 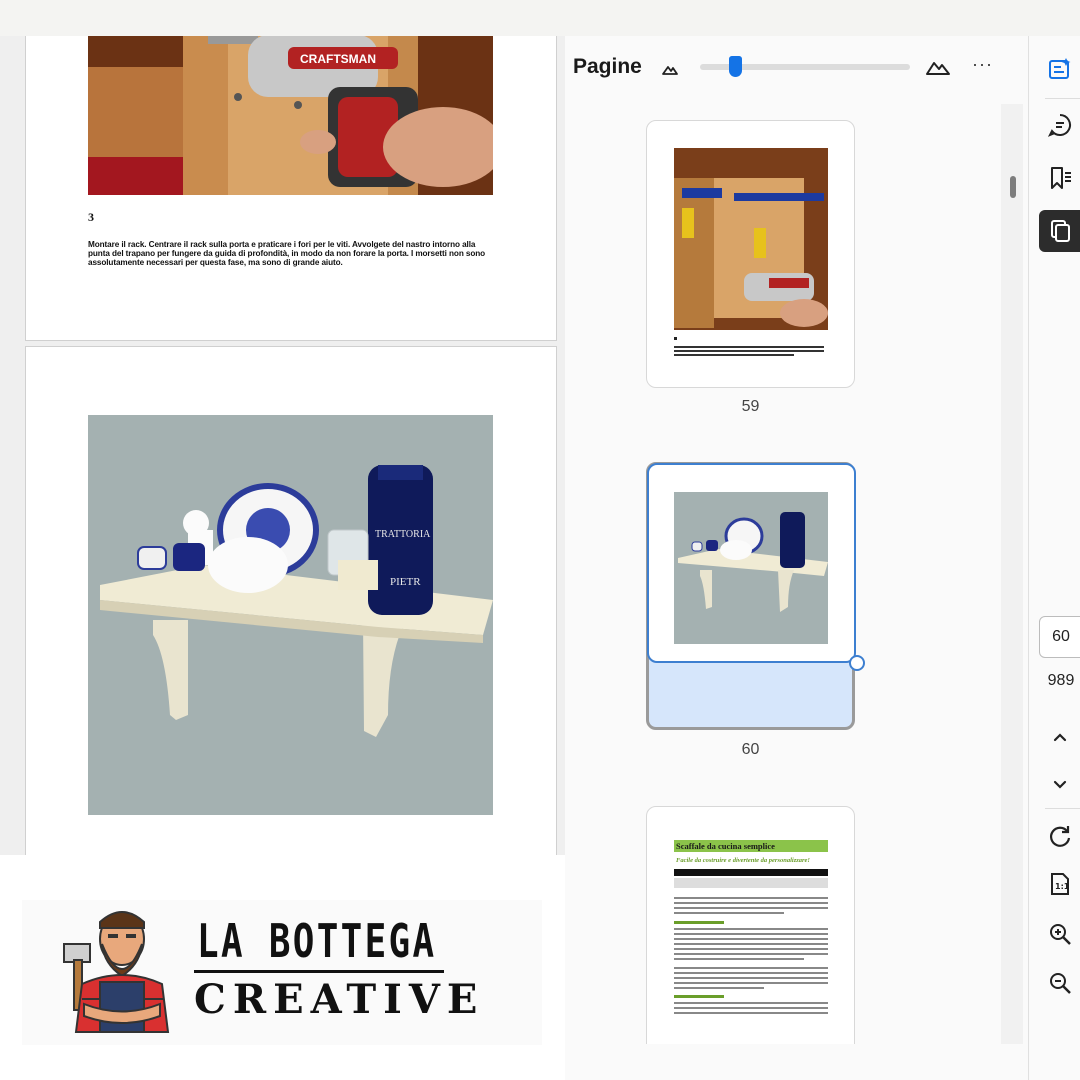 What do you see at coordinates (317, 941) in the screenshot?
I see `logo-title-line1: LA BOTTEGA` at bounding box center [317, 941].